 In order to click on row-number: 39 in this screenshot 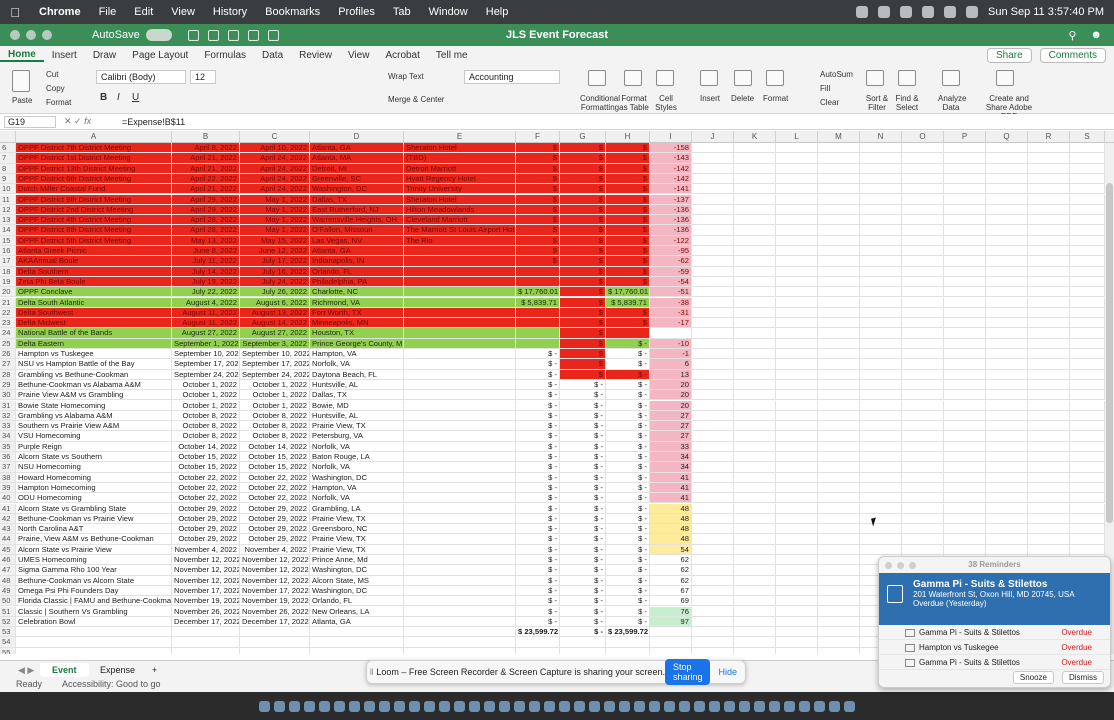, I will do `click(8, 488)`.